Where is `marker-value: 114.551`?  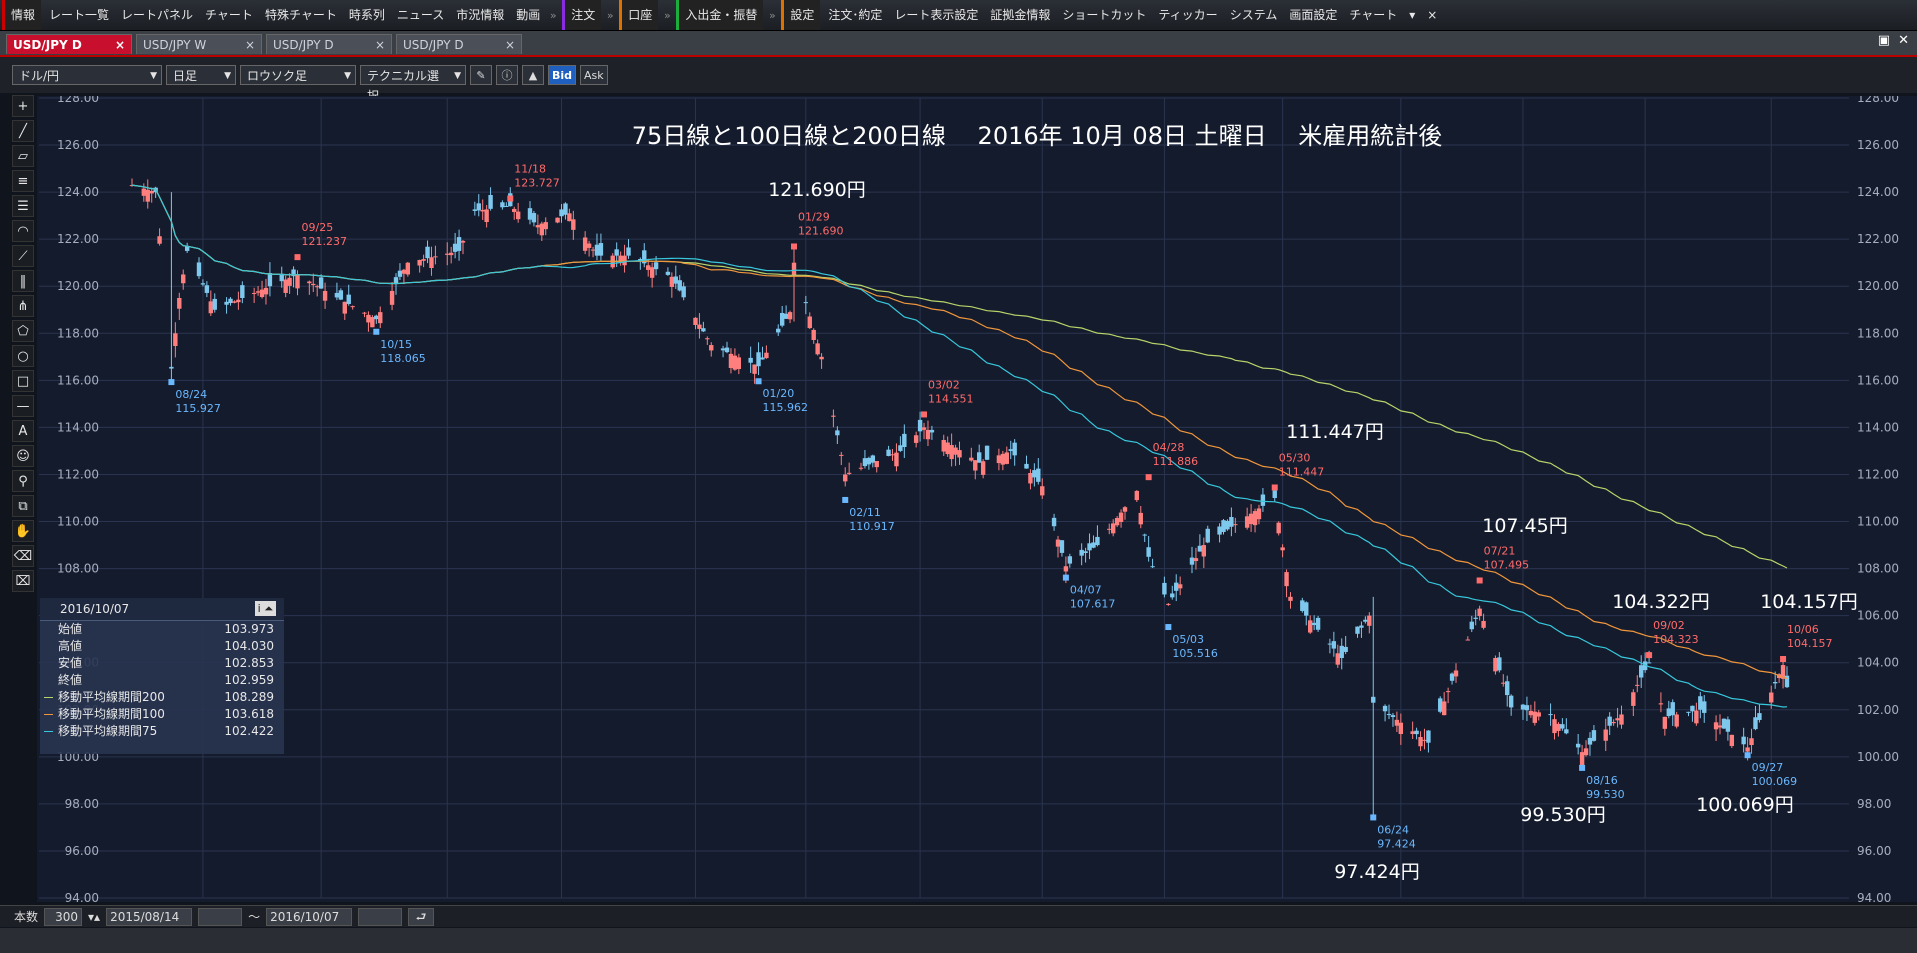 marker-value: 114.551 is located at coordinates (951, 398).